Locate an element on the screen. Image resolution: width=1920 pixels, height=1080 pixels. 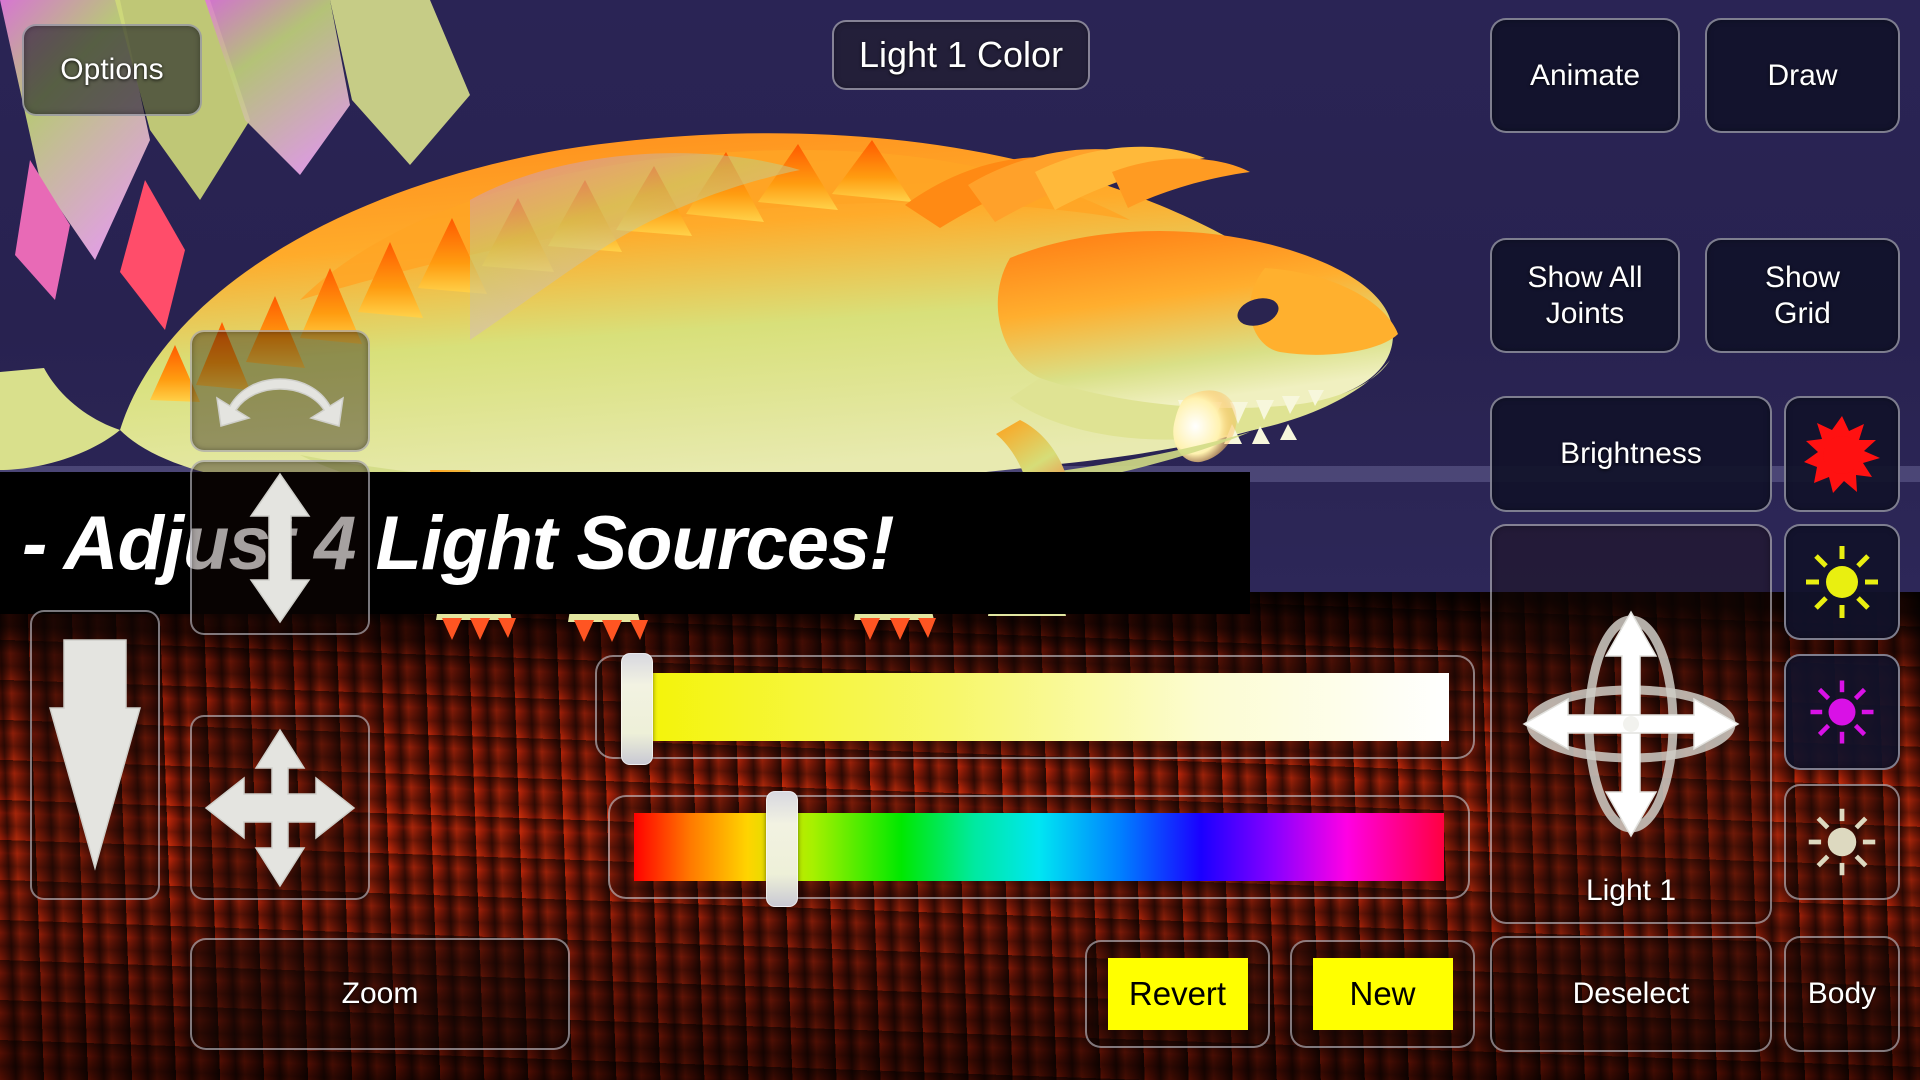
show-all-joints-button: Show All Joints is located at coordinates (1585, 295).